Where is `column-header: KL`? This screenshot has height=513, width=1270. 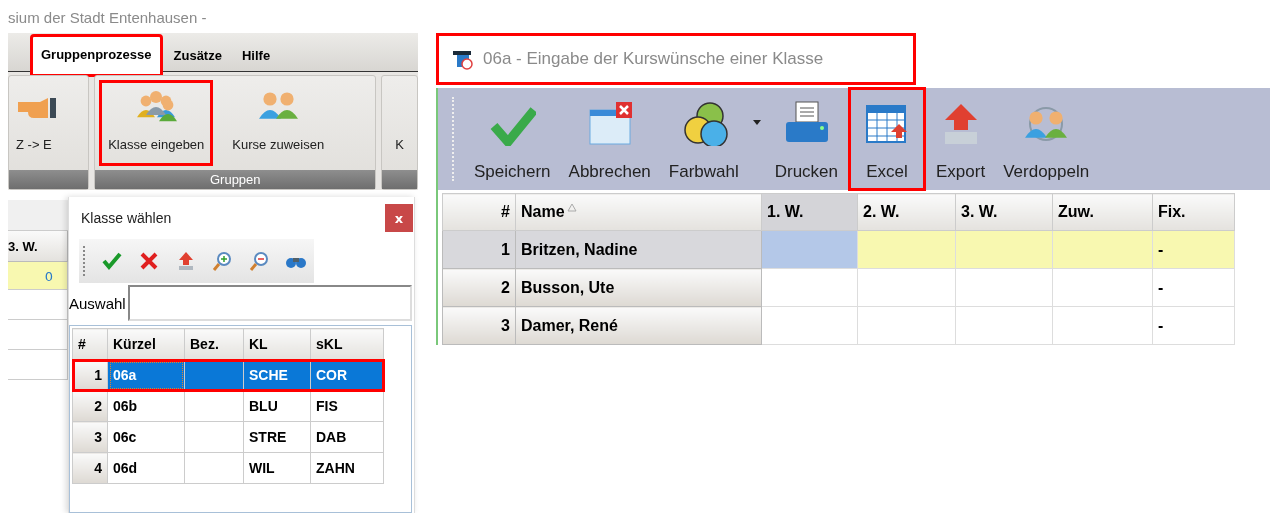
column-header: KL is located at coordinates (277, 344).